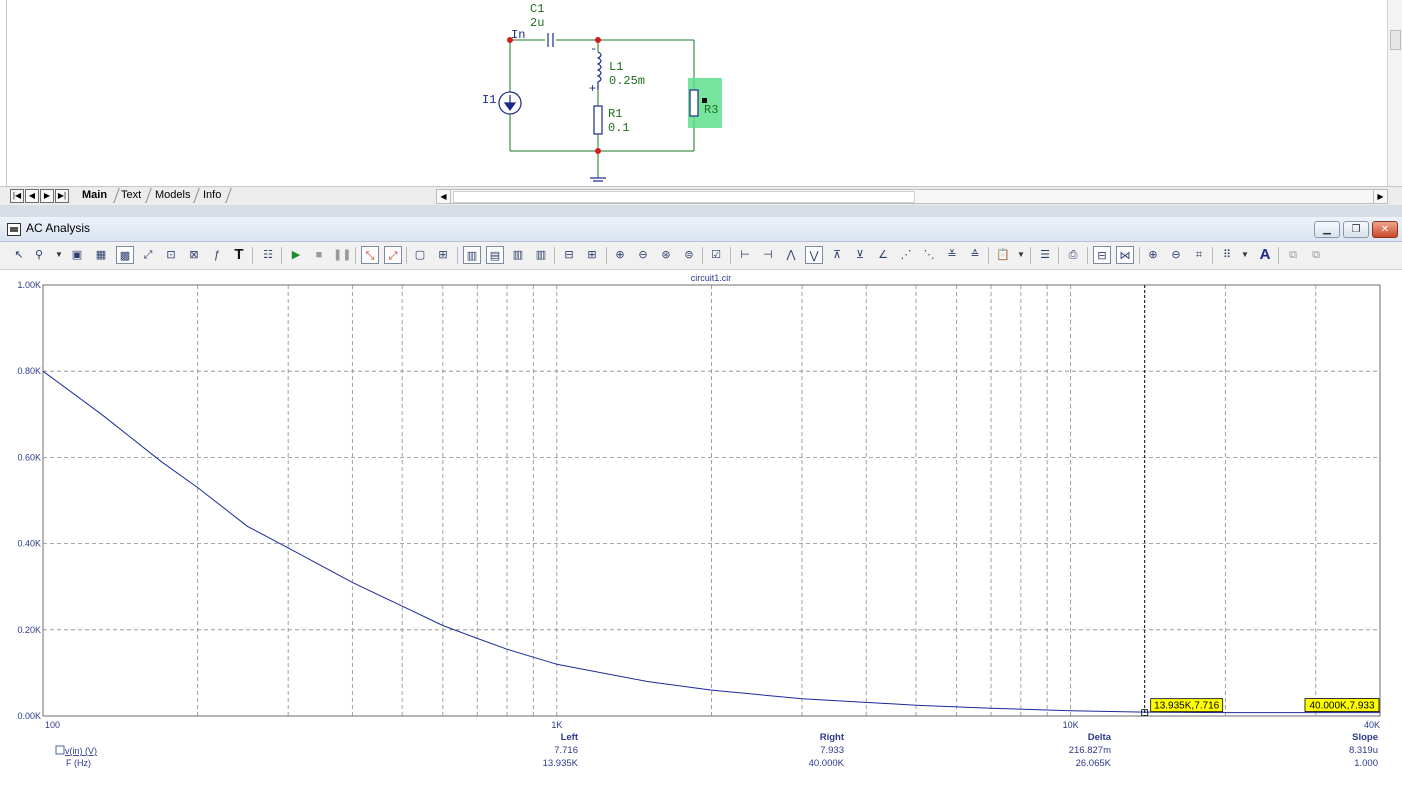  I want to click on probe-icon: ⚲, so click(39, 255).